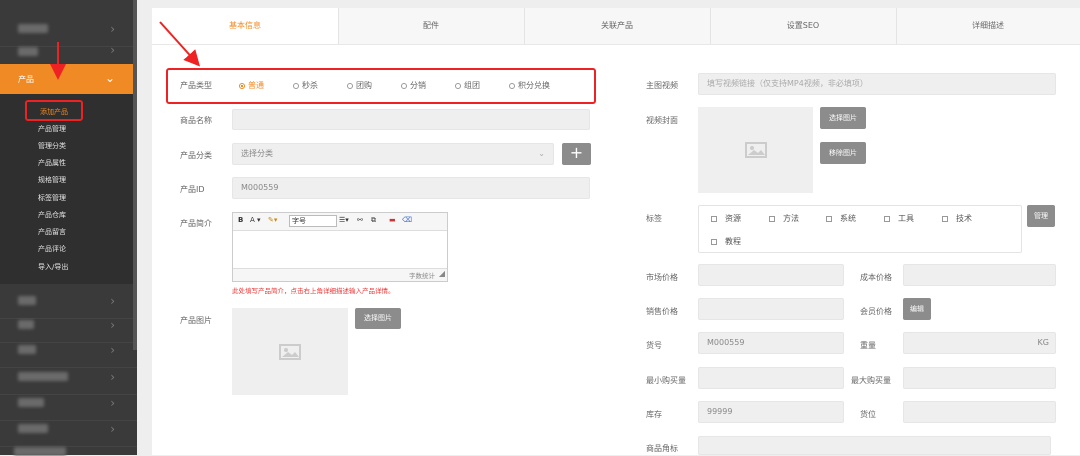 Image resolution: width=1080 pixels, height=456 pixels. What do you see at coordinates (313, 291) in the screenshot?
I see `intro-hint: 此处填写产品简介，点击右上角详细描述输入产品详情。` at bounding box center [313, 291].